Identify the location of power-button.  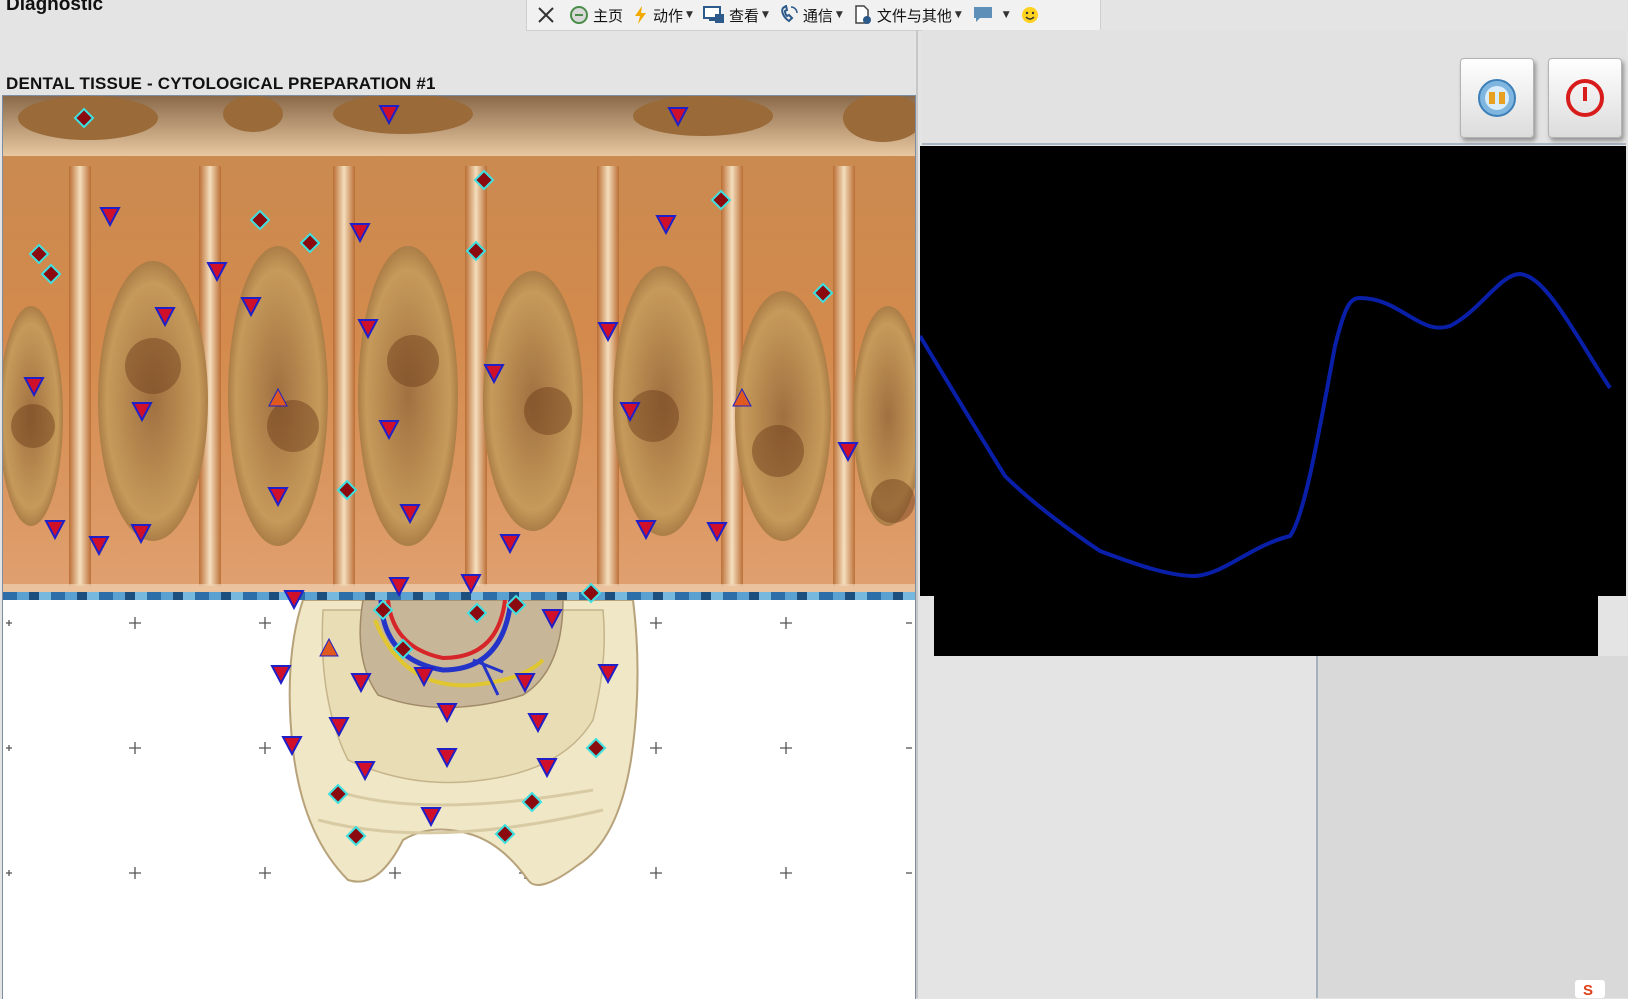
(1585, 98).